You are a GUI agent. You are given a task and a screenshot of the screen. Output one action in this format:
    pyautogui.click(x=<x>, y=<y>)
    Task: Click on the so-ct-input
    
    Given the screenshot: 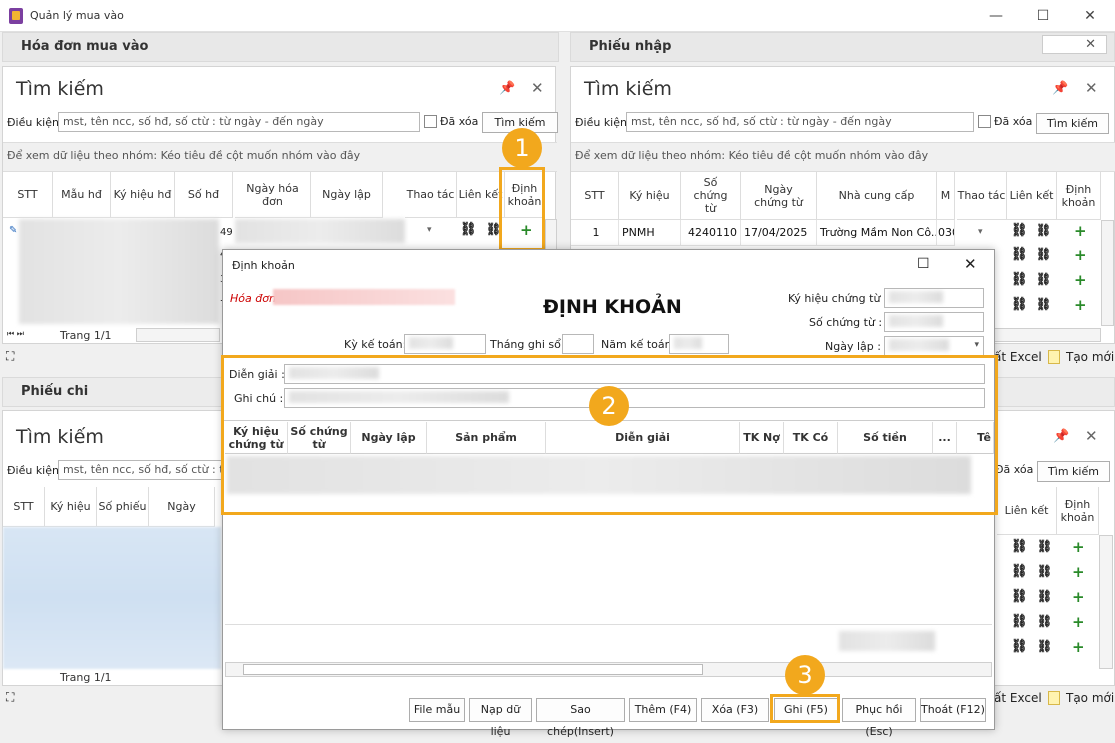 What is the action you would take?
    pyautogui.click(x=934, y=322)
    